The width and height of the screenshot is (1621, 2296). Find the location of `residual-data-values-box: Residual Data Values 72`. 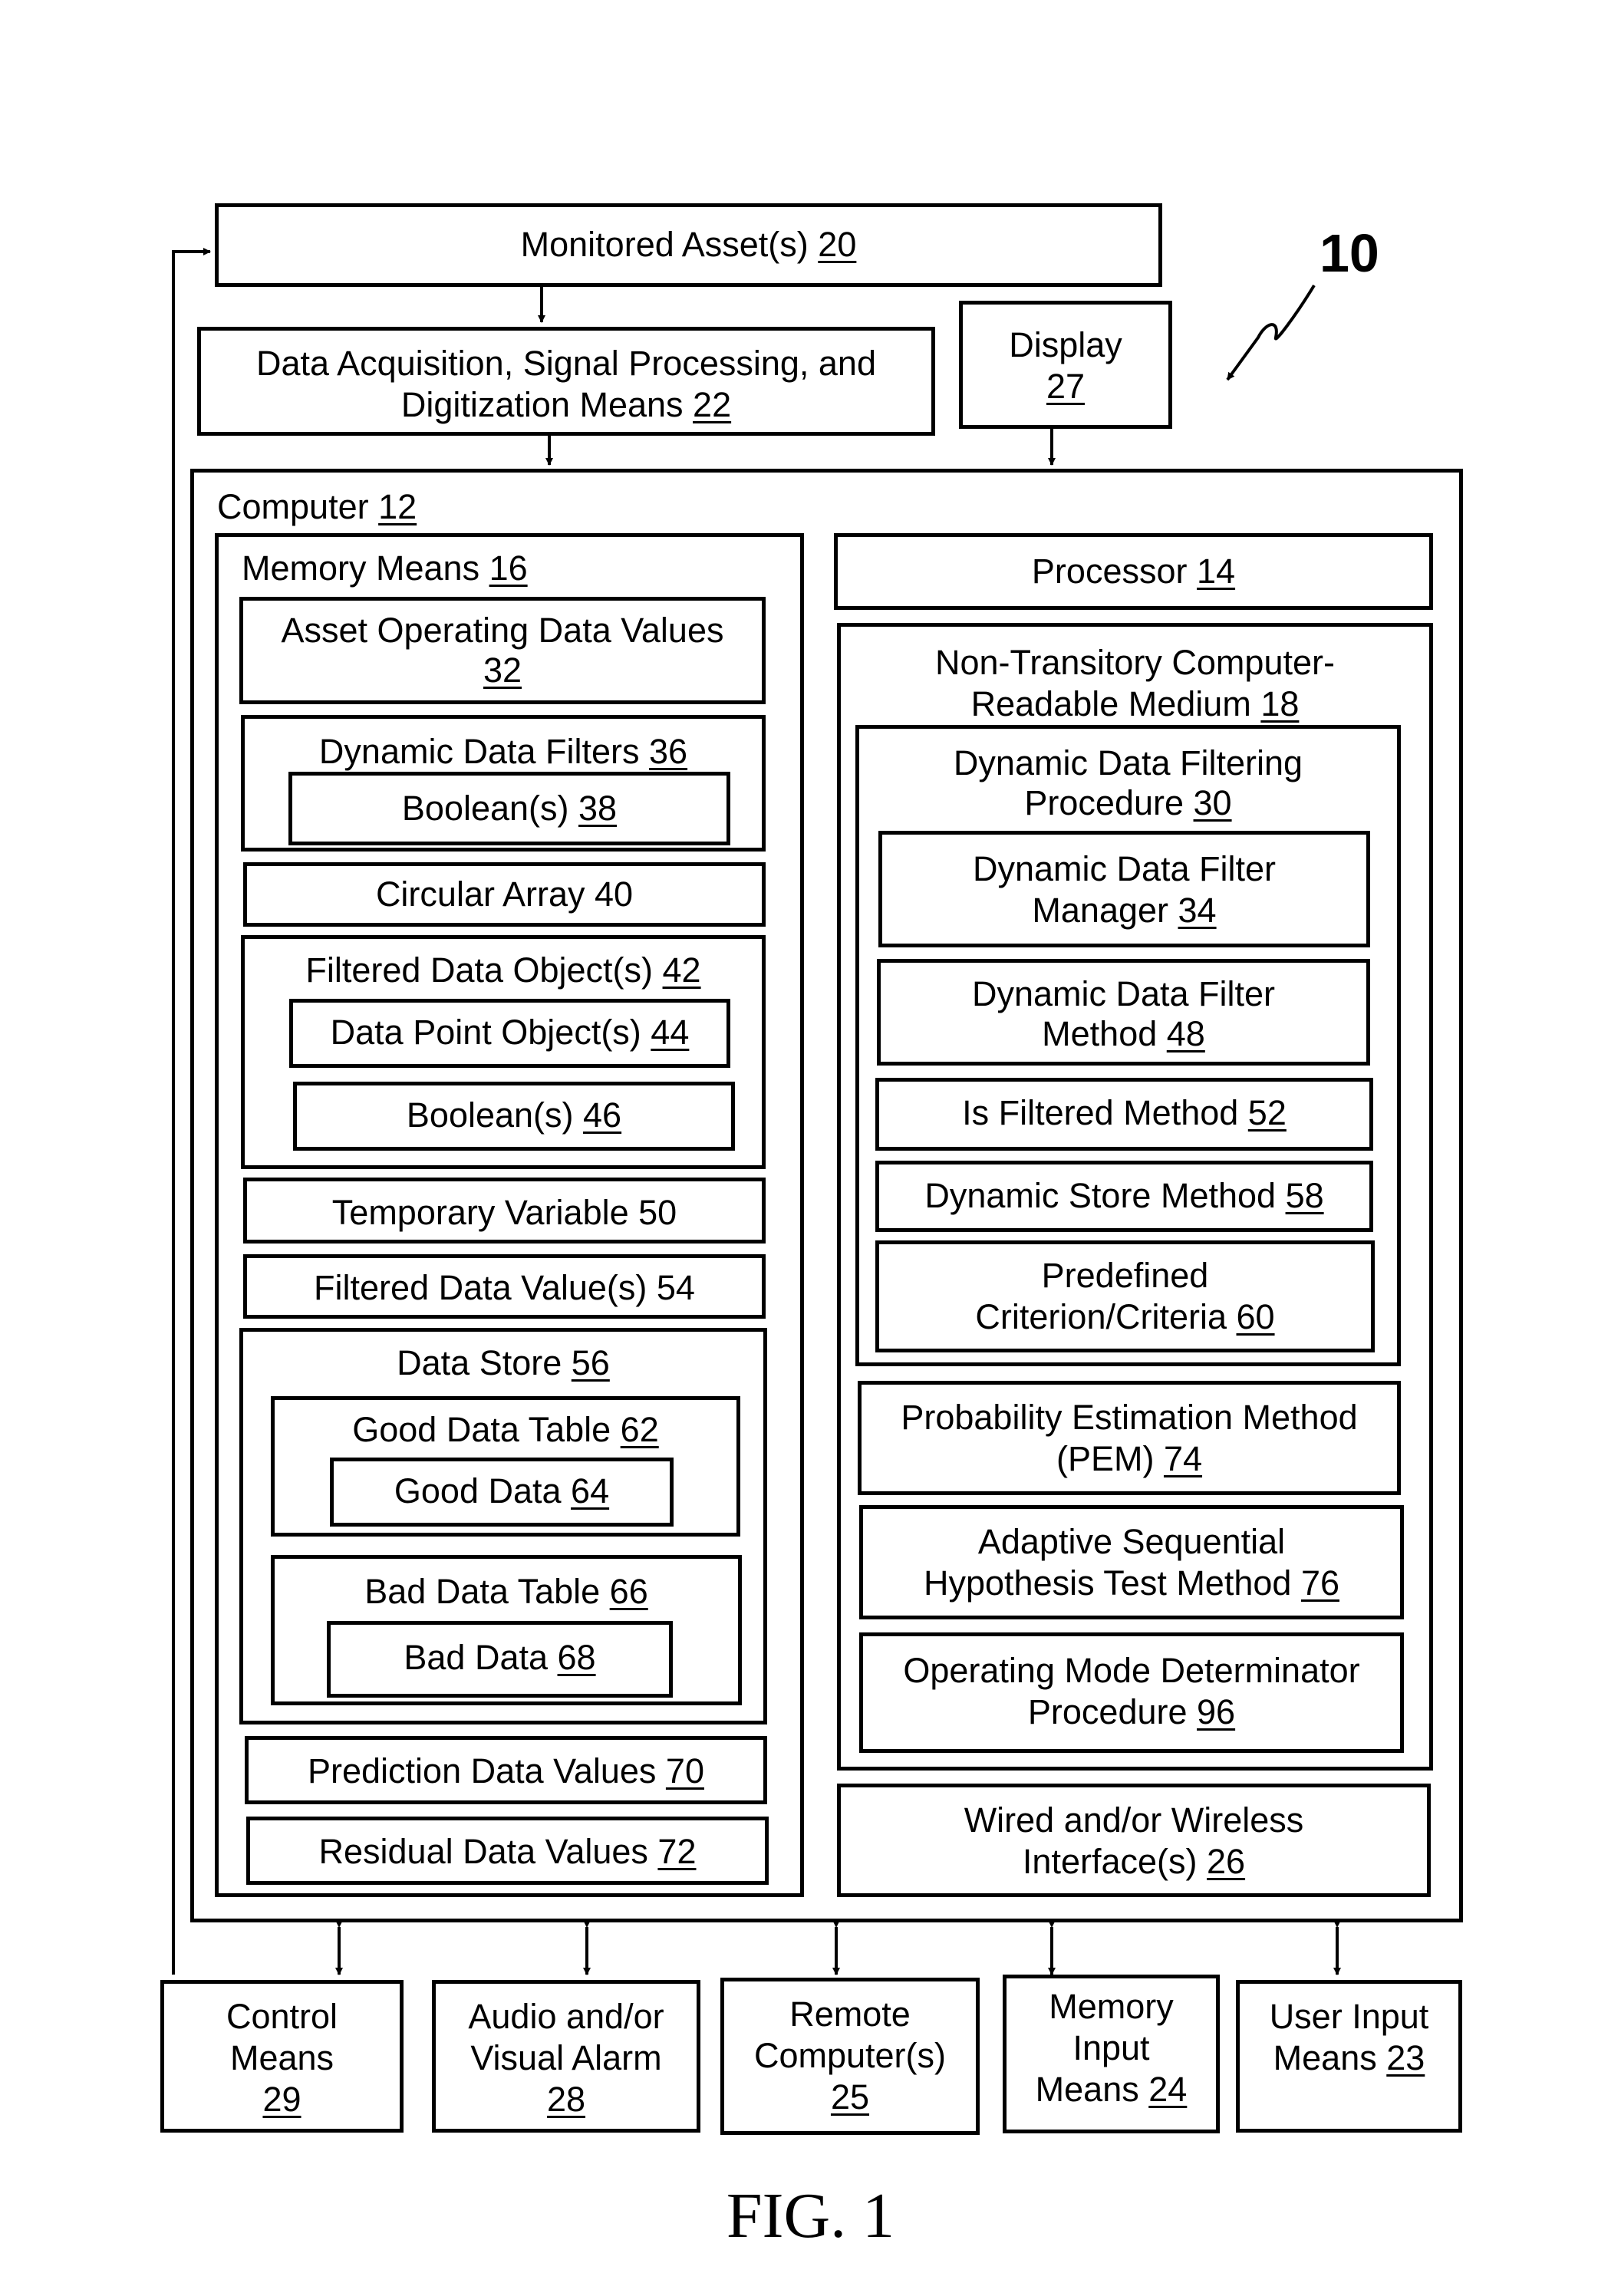

residual-data-values-box: Residual Data Values 72 is located at coordinates (507, 1851).